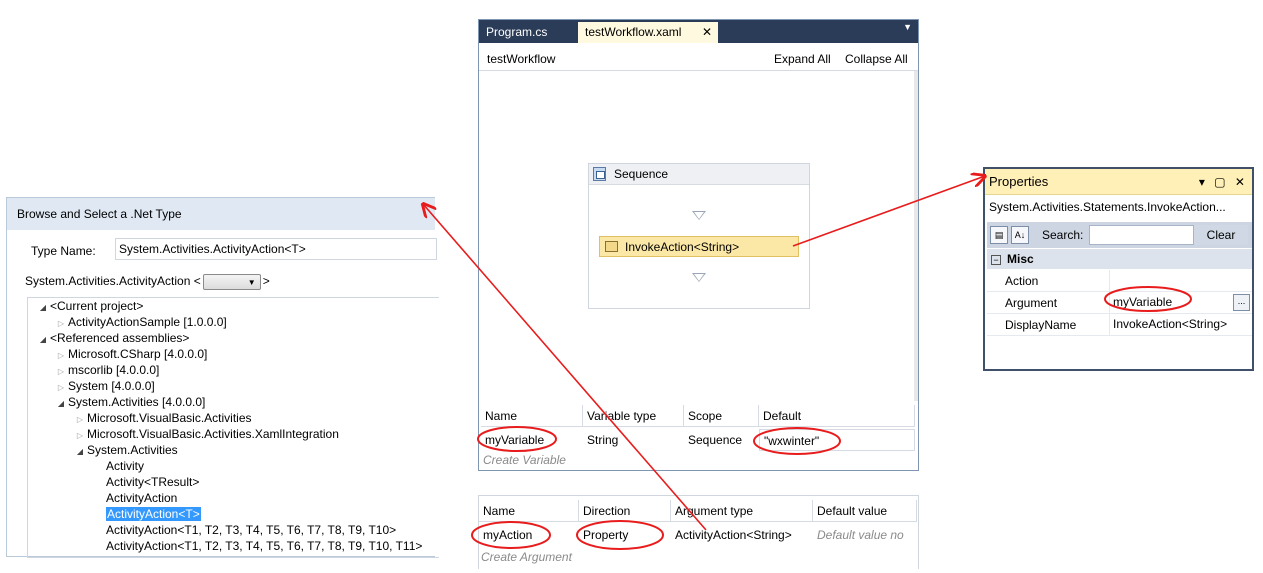  What do you see at coordinates (721, 416) in the screenshot?
I see `column-header-scope: Scope` at bounding box center [721, 416].